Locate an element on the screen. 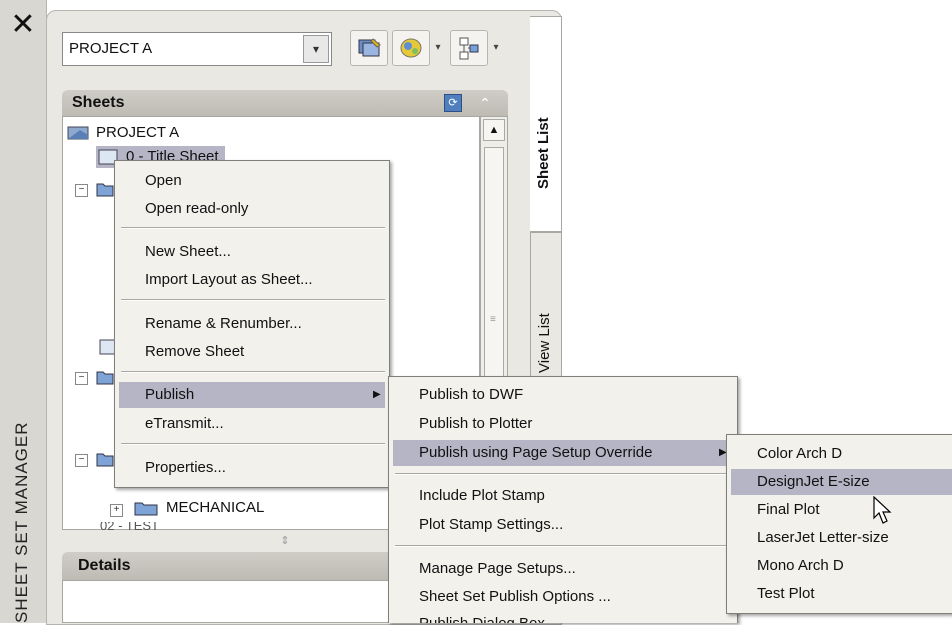 This screenshot has height=625, width=952. menu-item-open-read-only: Open read-only is located at coordinates (196, 209).